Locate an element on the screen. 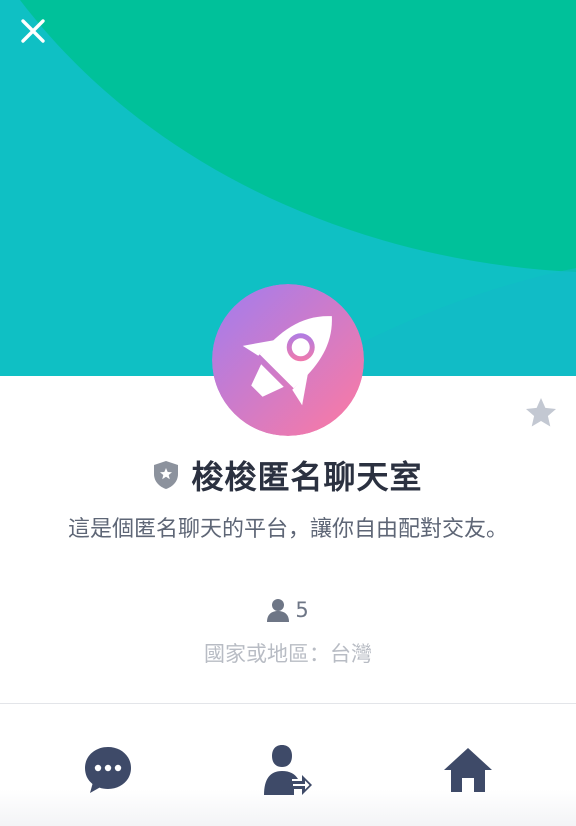  room-avatar is located at coordinates (288, 360).